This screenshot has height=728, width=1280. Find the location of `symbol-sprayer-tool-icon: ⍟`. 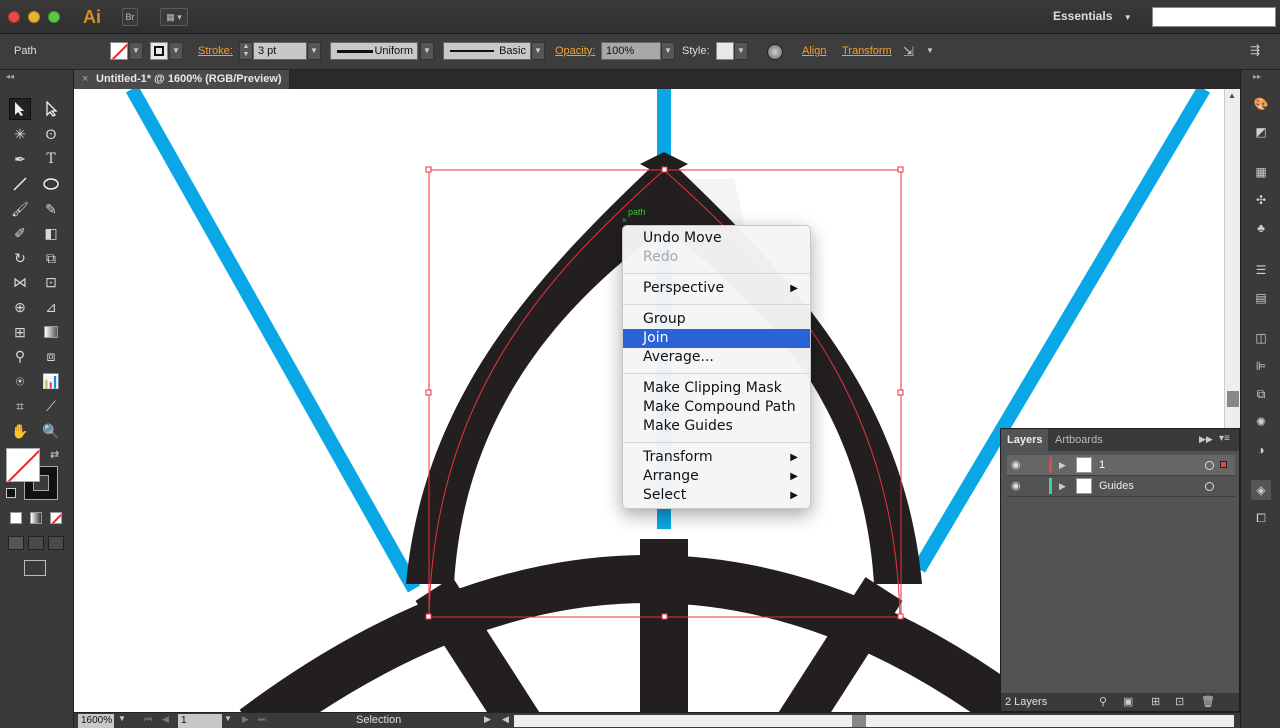

symbol-sprayer-tool-icon: ⍟ is located at coordinates (20, 381).